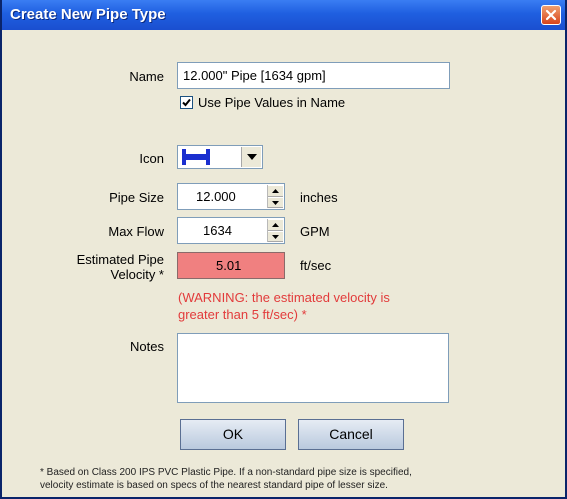 Image resolution: width=567 pixels, height=499 pixels. I want to click on max-flow-up-button, so click(275, 225).